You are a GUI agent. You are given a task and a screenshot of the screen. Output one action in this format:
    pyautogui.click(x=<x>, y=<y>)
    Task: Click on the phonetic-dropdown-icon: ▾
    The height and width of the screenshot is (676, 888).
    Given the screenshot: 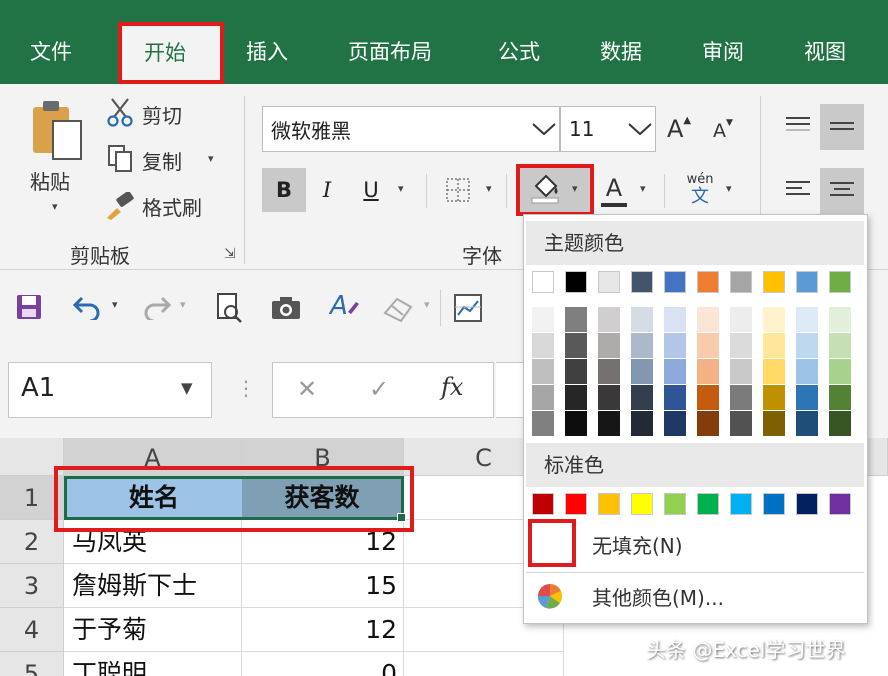 What is the action you would take?
    pyautogui.click(x=729, y=188)
    